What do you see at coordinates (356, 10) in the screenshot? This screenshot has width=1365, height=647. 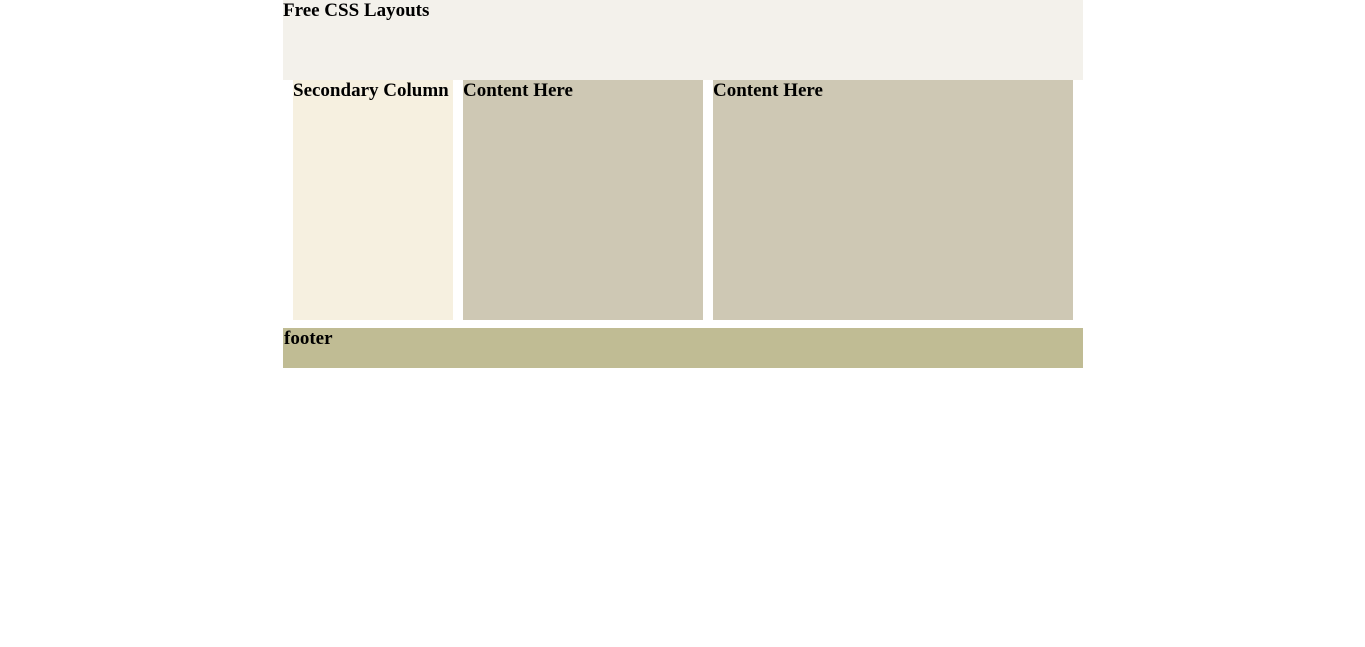 I see `site-title: Free CSS Layouts` at bounding box center [356, 10].